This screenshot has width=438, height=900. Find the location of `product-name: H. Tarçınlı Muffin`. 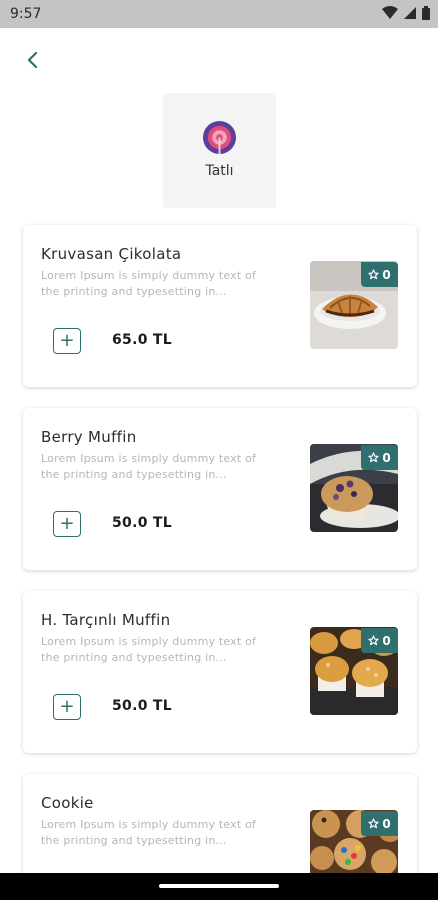

product-name: H. Tarçınlı Muffin is located at coordinates (106, 620).